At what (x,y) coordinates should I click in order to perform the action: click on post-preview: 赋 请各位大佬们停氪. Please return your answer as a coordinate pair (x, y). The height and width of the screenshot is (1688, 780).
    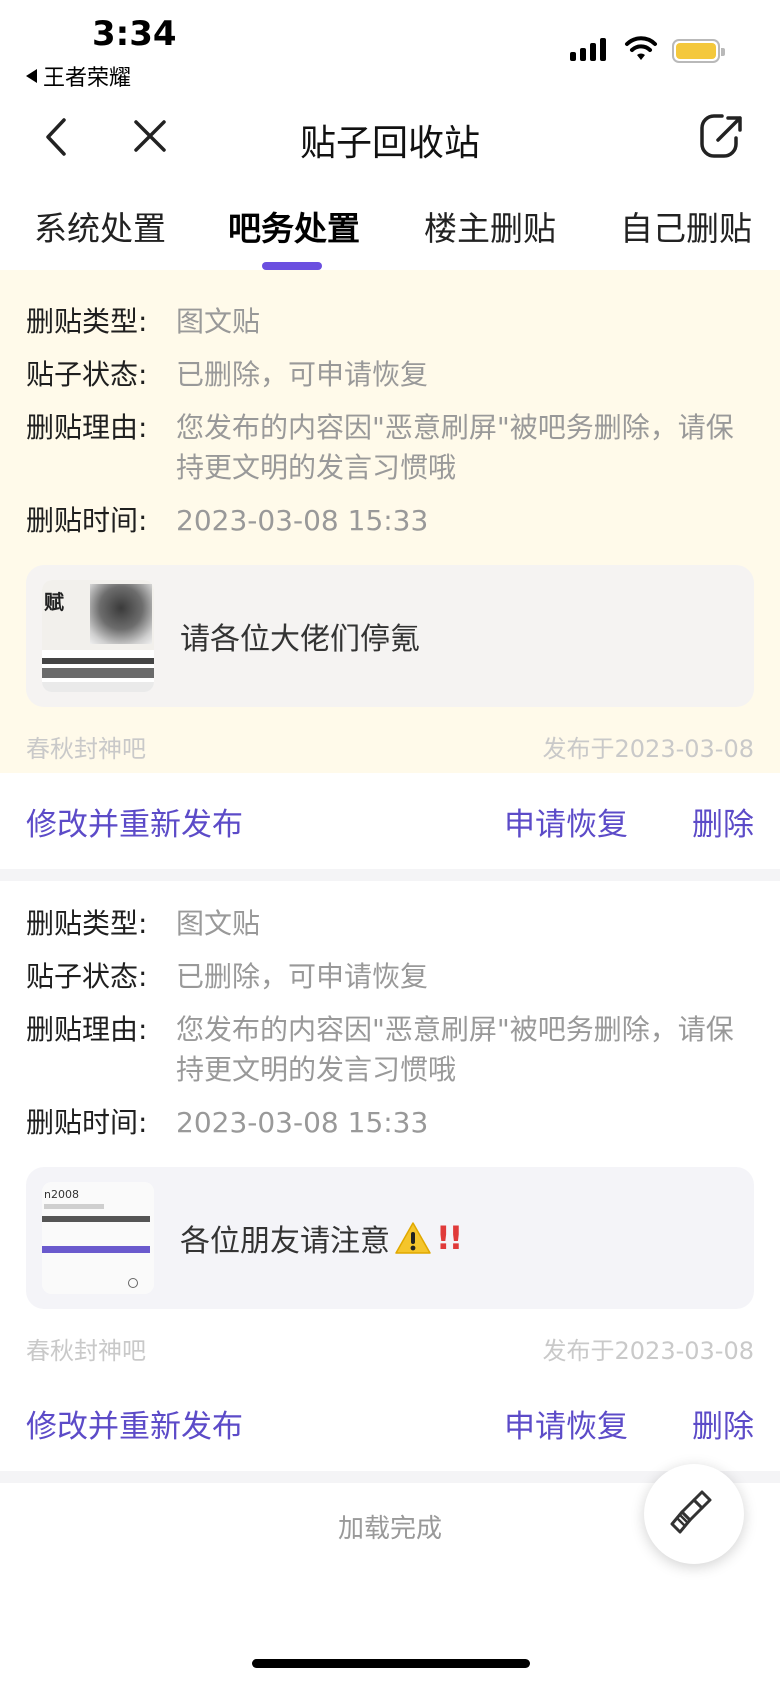
    Looking at the image, I should click on (390, 636).